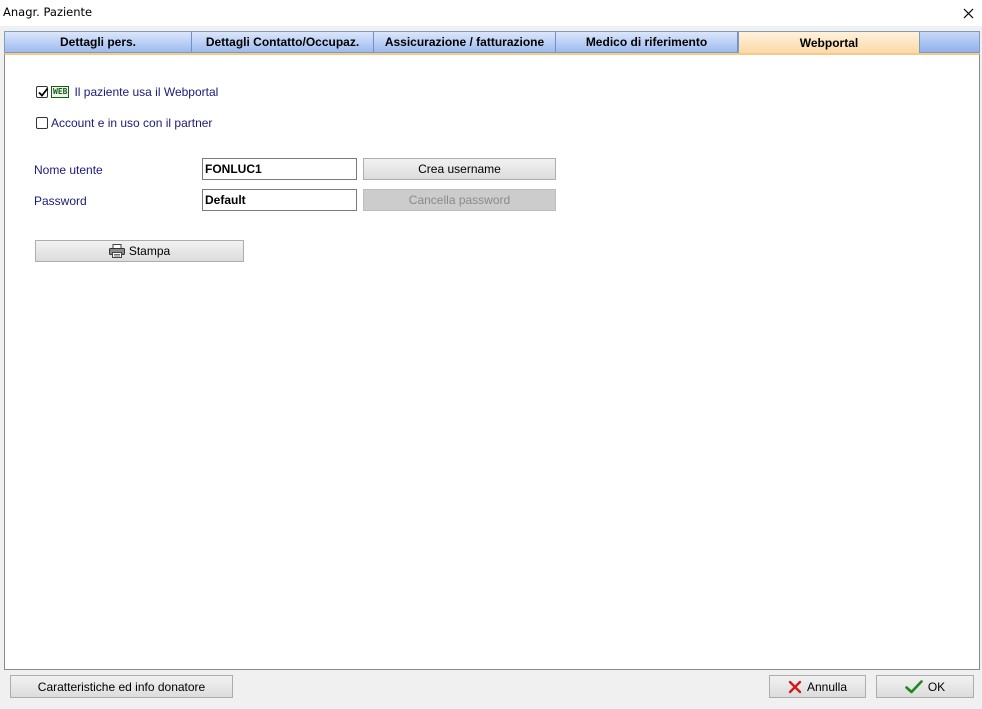 The image size is (982, 709). What do you see at coordinates (795, 687) in the screenshot?
I see `x-icon` at bounding box center [795, 687].